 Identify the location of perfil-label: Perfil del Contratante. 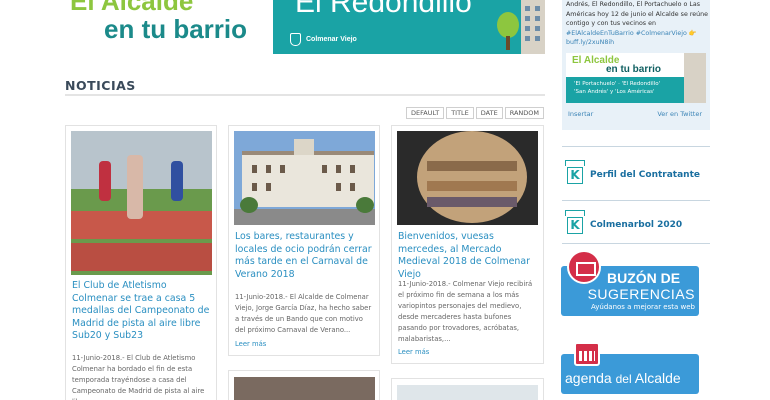
(645, 175).